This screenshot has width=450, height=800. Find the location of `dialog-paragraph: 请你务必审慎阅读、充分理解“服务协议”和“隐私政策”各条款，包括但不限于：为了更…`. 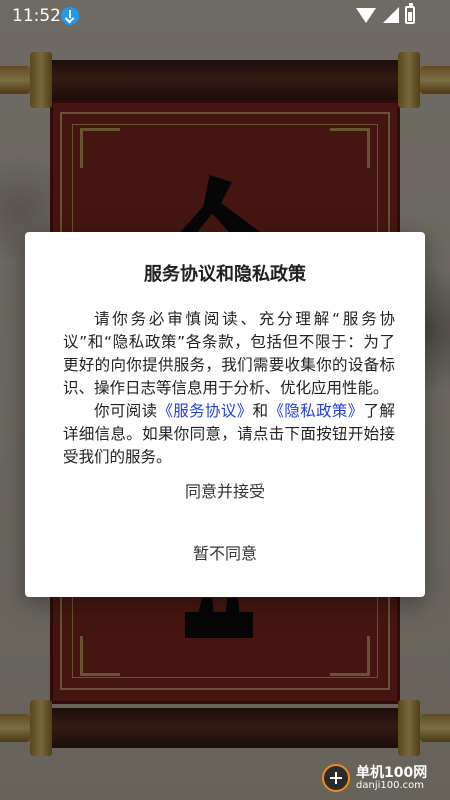

dialog-paragraph: 请你务必审慎阅读、充分理解“服务协议”和“隐私政策”各条款，包括但不限于：为了更… is located at coordinates (229, 353).